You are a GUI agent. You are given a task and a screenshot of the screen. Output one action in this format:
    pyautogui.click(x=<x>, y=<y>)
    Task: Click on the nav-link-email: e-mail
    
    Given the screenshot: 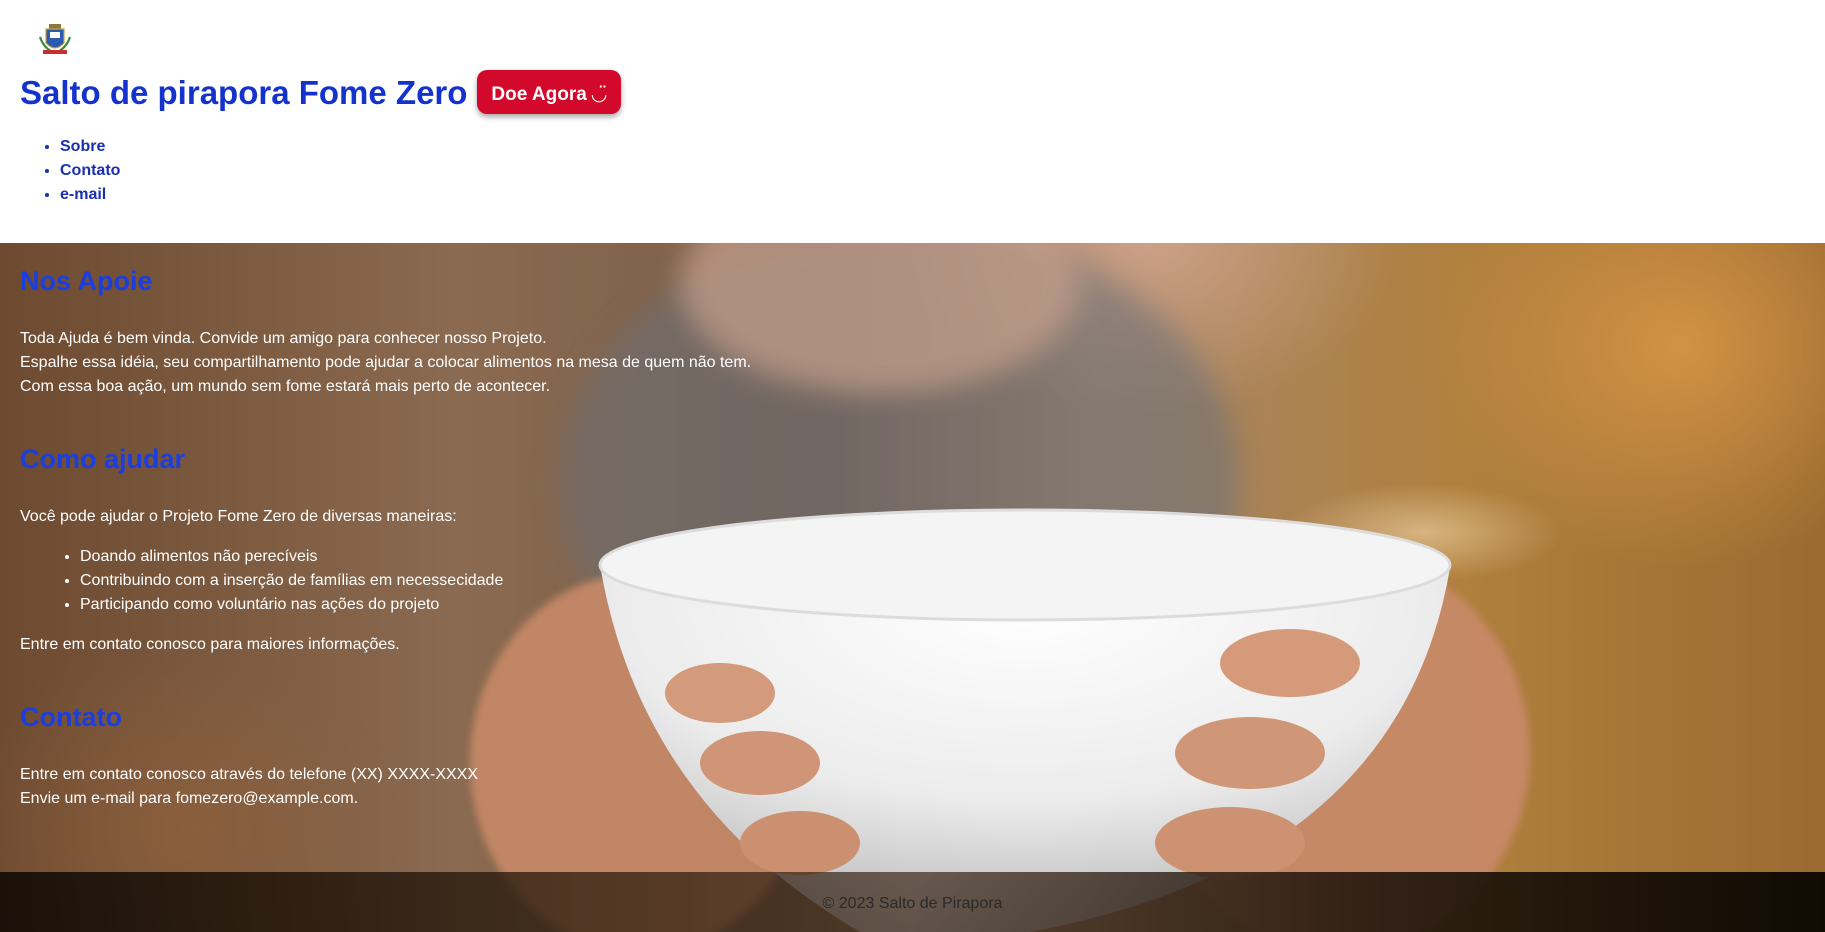 What is the action you would take?
    pyautogui.click(x=83, y=194)
    